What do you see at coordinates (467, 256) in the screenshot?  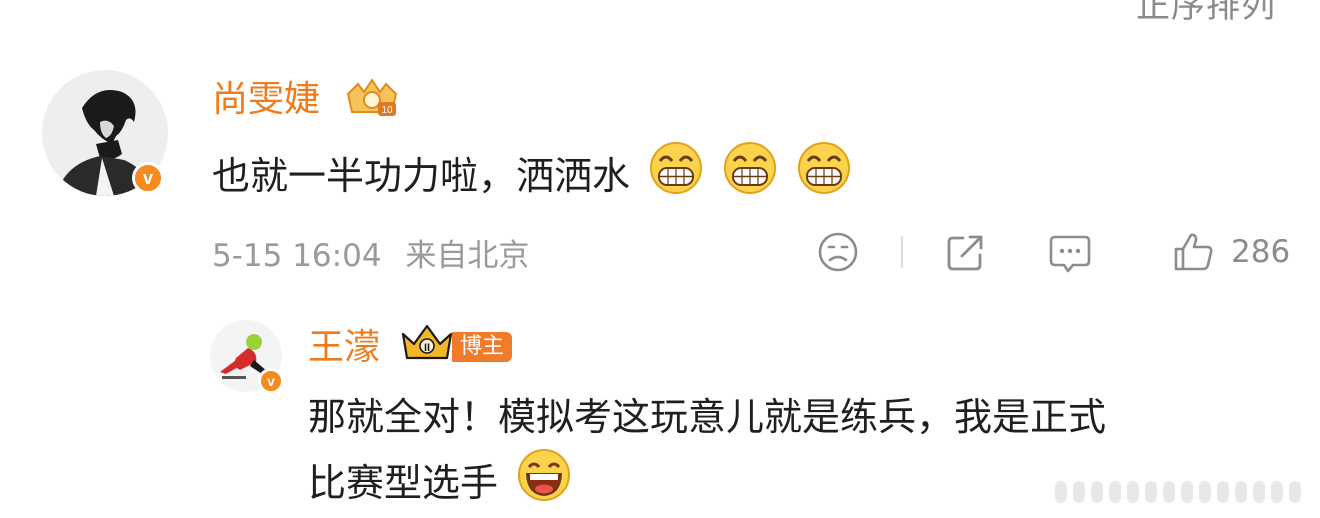 I see `comment-location: 来自北京` at bounding box center [467, 256].